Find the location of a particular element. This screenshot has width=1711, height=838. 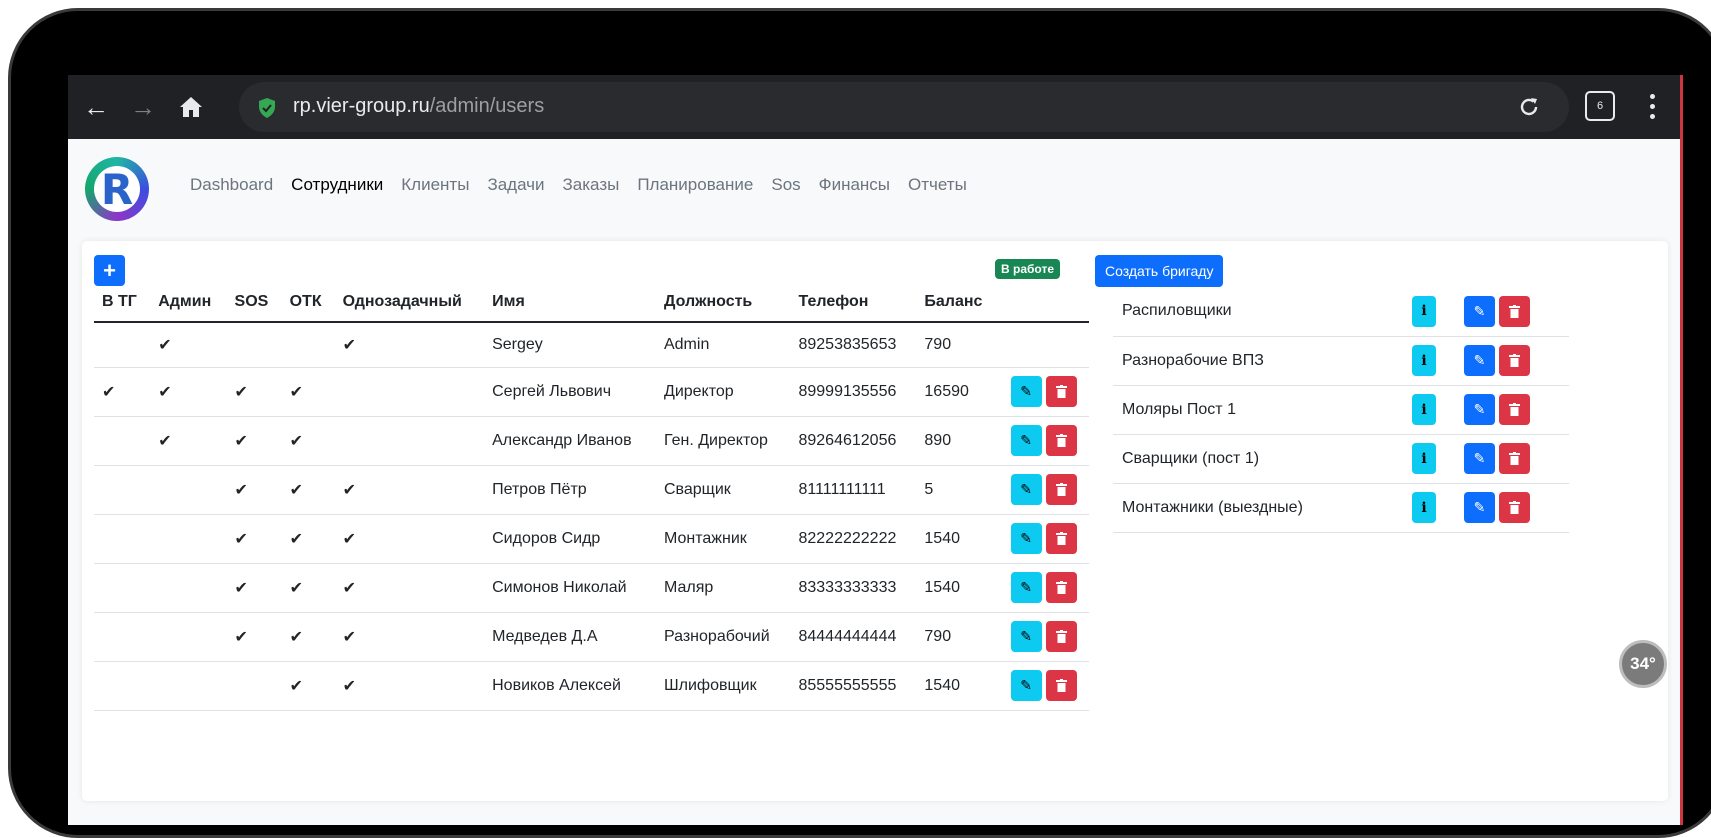

team-row: Монтажники (выездные) i ✎ is located at coordinates (1341, 508).